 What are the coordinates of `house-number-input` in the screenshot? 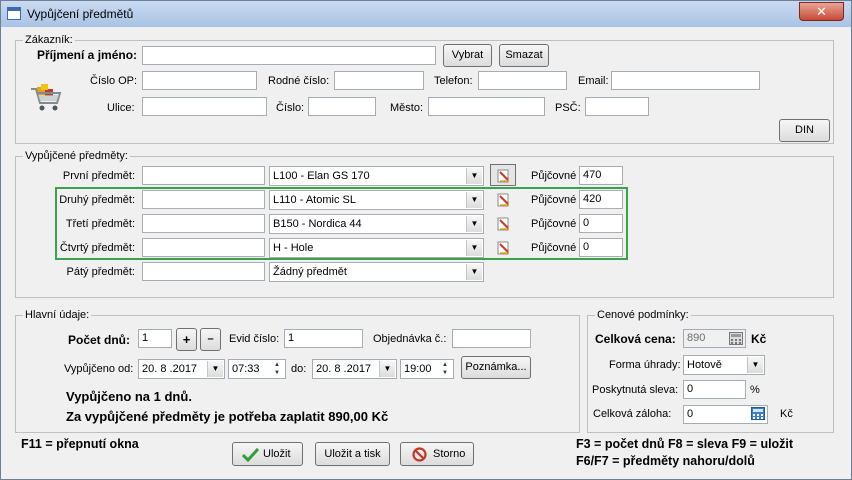 It's located at (342, 106).